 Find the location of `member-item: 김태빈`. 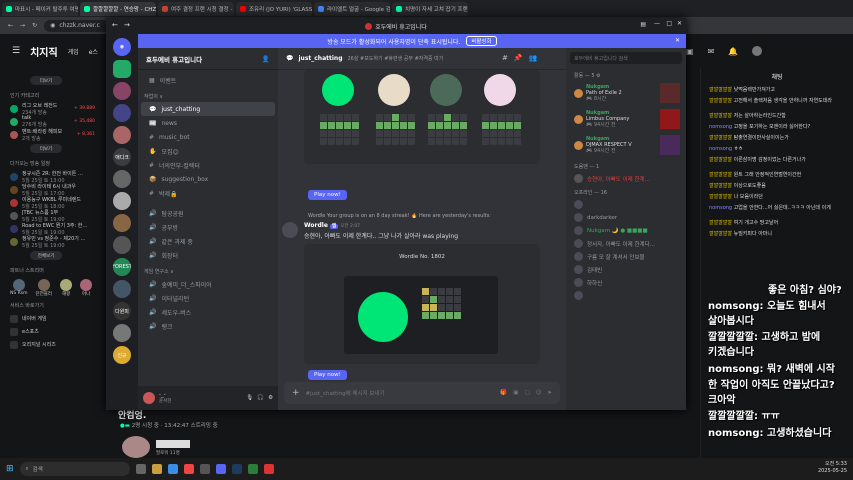

member-item: 김태빈 is located at coordinates (626, 269).